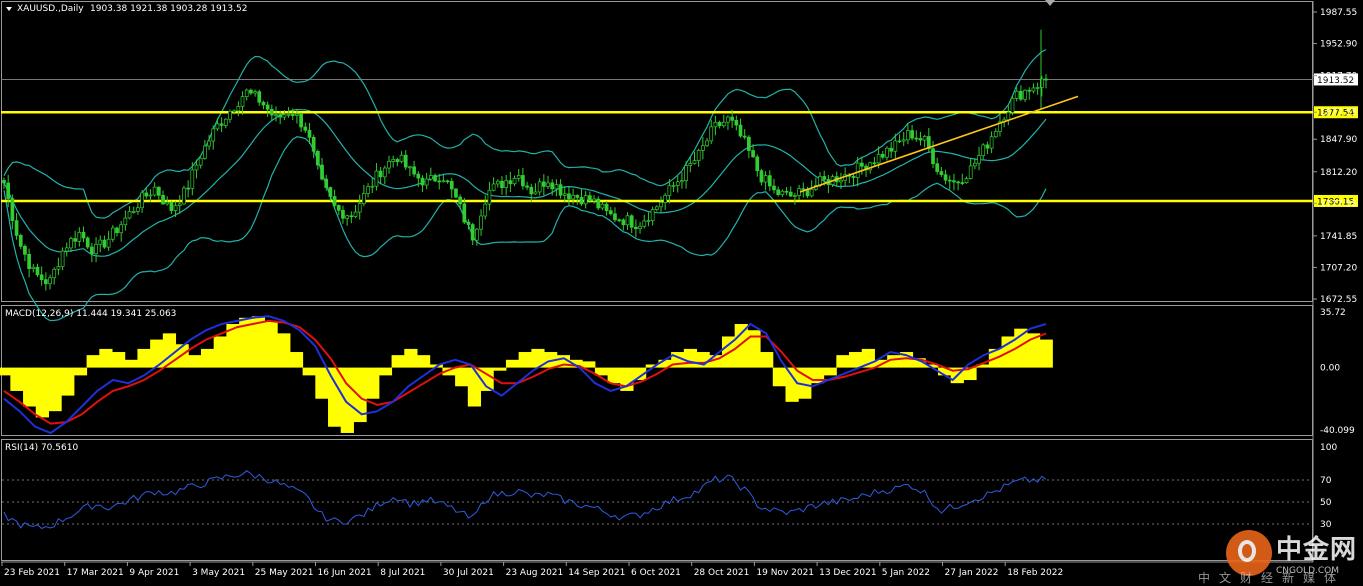  What do you see at coordinates (906, 573) in the screenshot?
I see `time-tick-label: 5 Jan 2022` at bounding box center [906, 573].